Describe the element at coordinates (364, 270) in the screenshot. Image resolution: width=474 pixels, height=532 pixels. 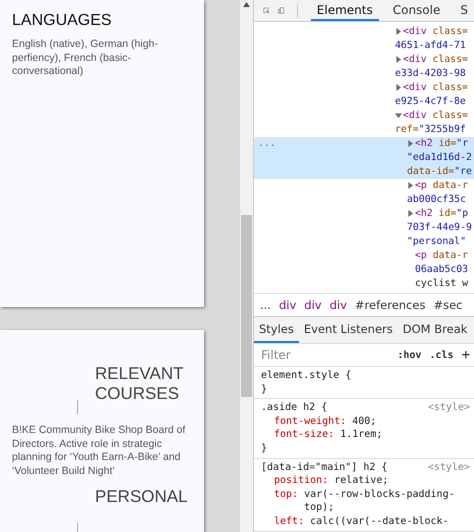
I see `dom-node: <p data-r 06aab5c03 cyclist w` at that location.